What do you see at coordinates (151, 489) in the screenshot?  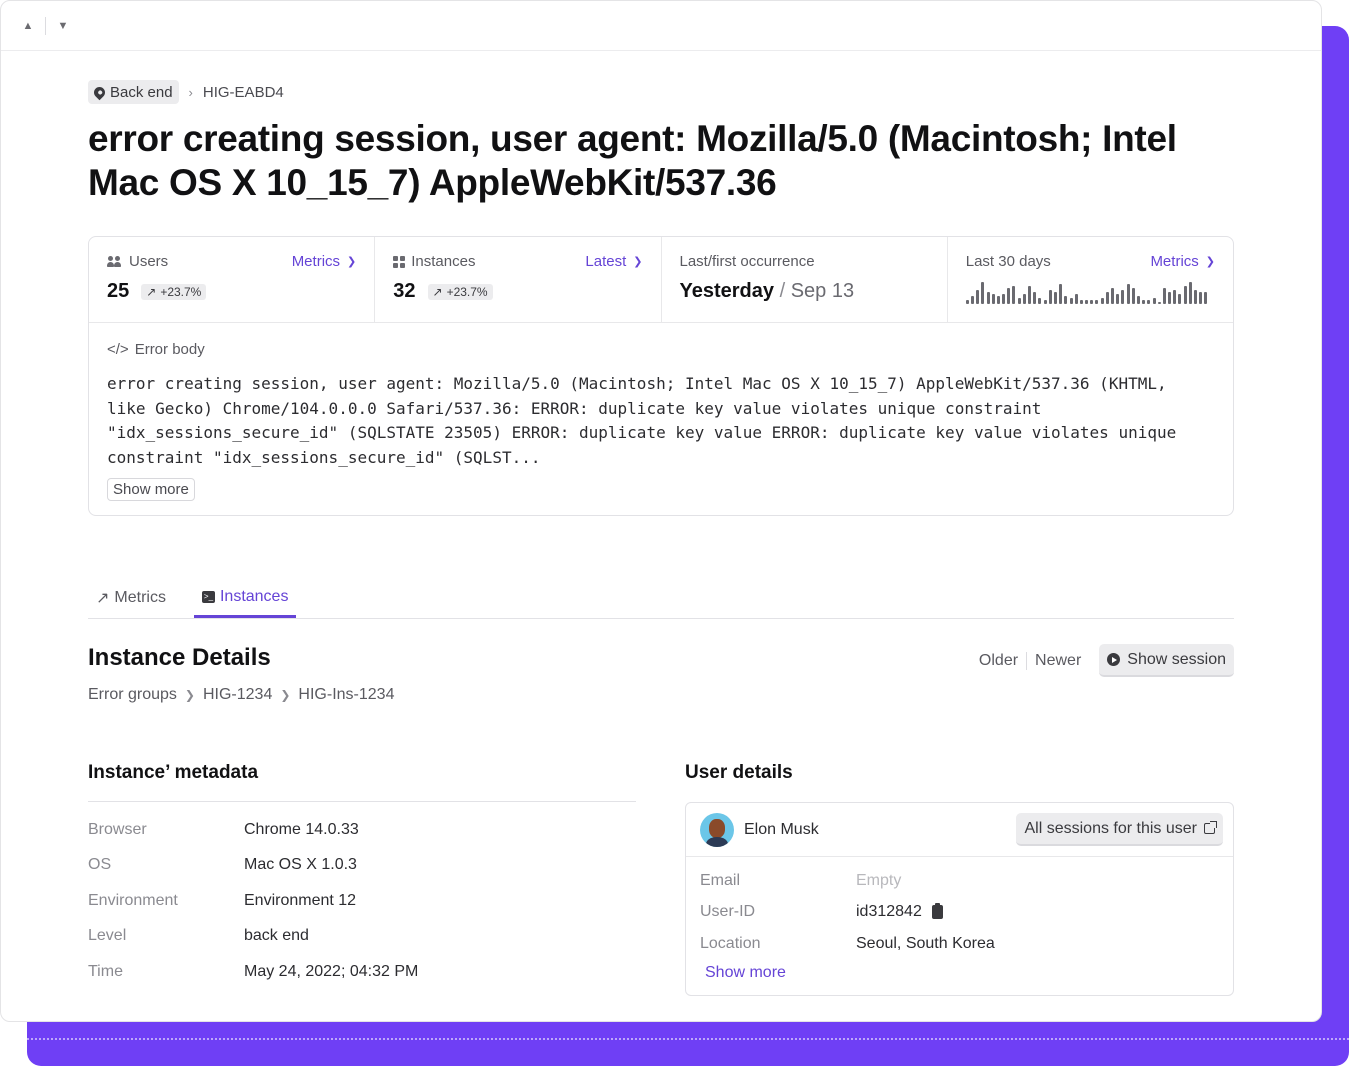 I see `show-more-button: Show more` at bounding box center [151, 489].